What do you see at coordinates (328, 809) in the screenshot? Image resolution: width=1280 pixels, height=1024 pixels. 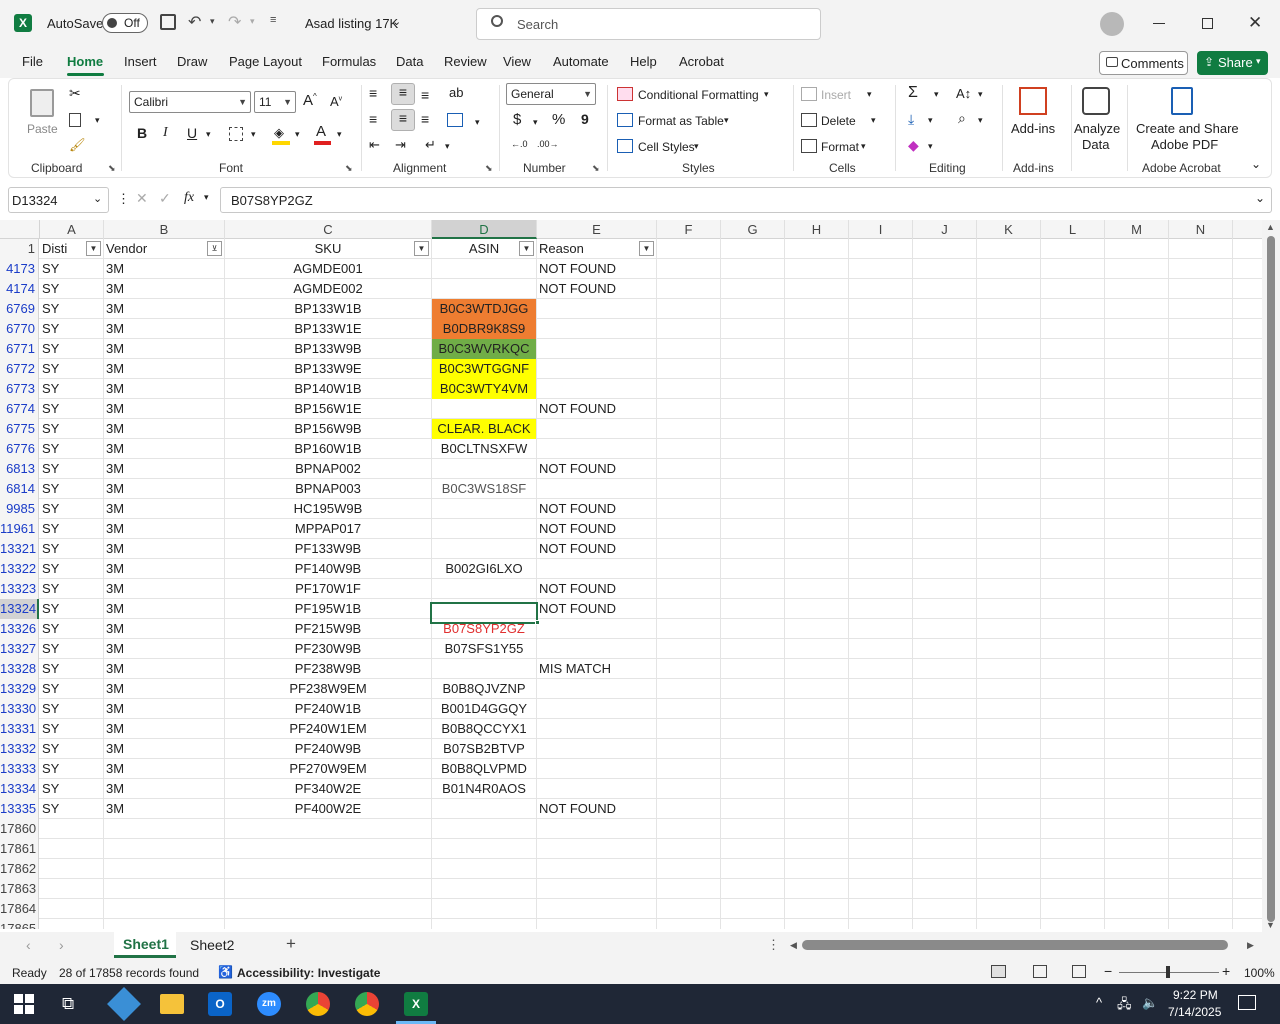 I see `cell-sku: PF400W2E` at bounding box center [328, 809].